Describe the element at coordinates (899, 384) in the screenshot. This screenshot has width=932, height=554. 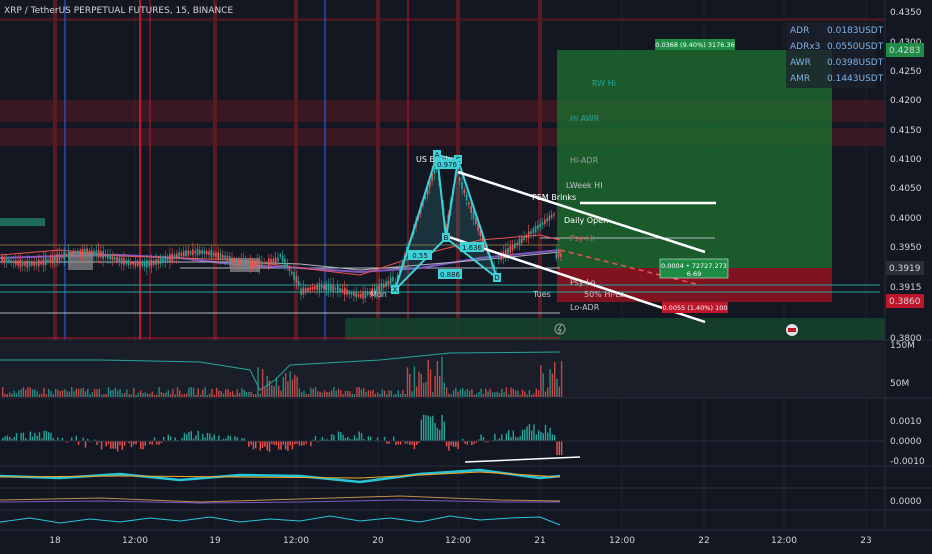
I see `volume-tick-label: 50M` at that location.